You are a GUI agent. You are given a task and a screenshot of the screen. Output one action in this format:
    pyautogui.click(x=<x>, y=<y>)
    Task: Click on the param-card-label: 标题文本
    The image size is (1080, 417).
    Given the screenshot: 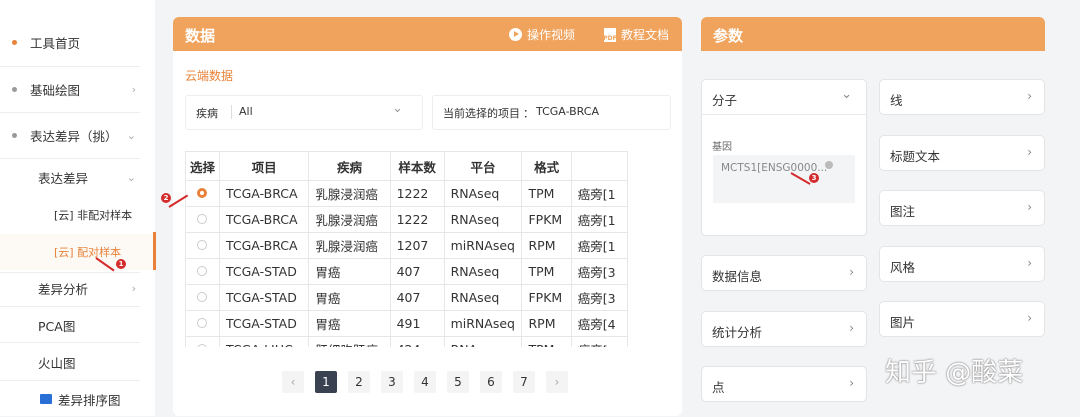 What is the action you would take?
    pyautogui.click(x=915, y=156)
    